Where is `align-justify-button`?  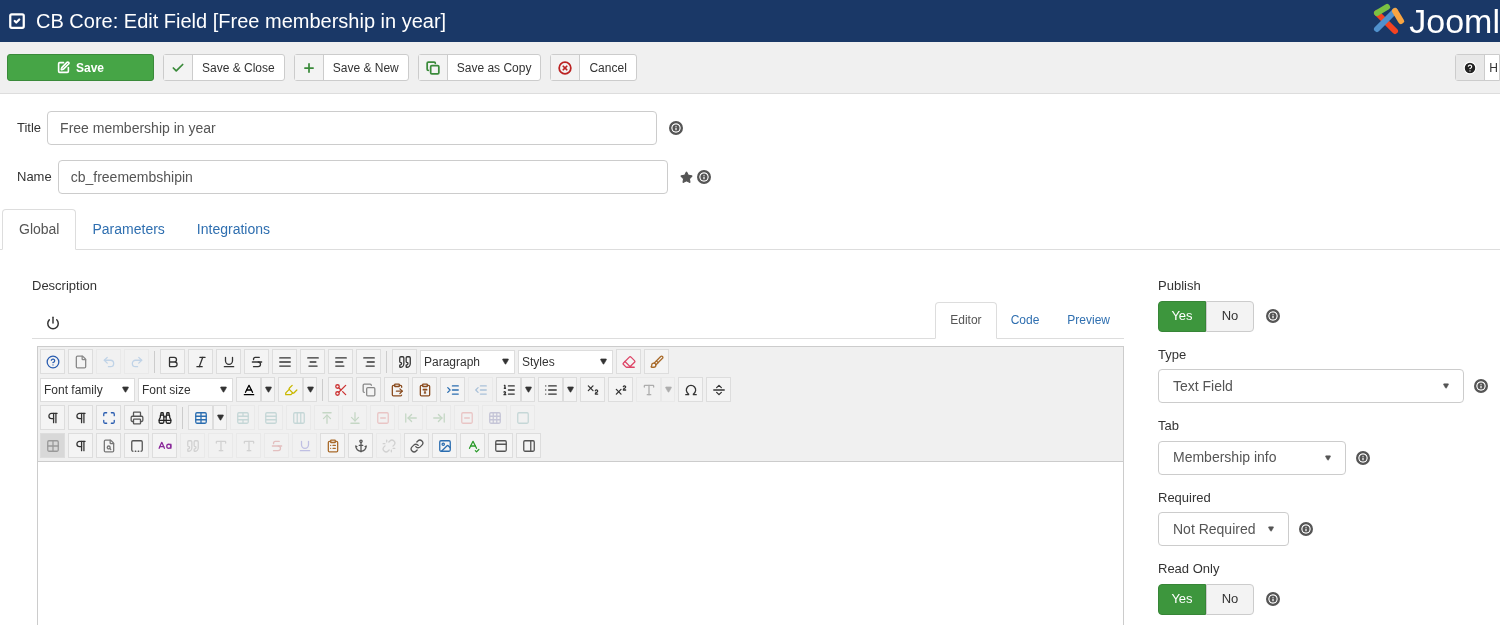
align-justify-button is located at coordinates (284, 361).